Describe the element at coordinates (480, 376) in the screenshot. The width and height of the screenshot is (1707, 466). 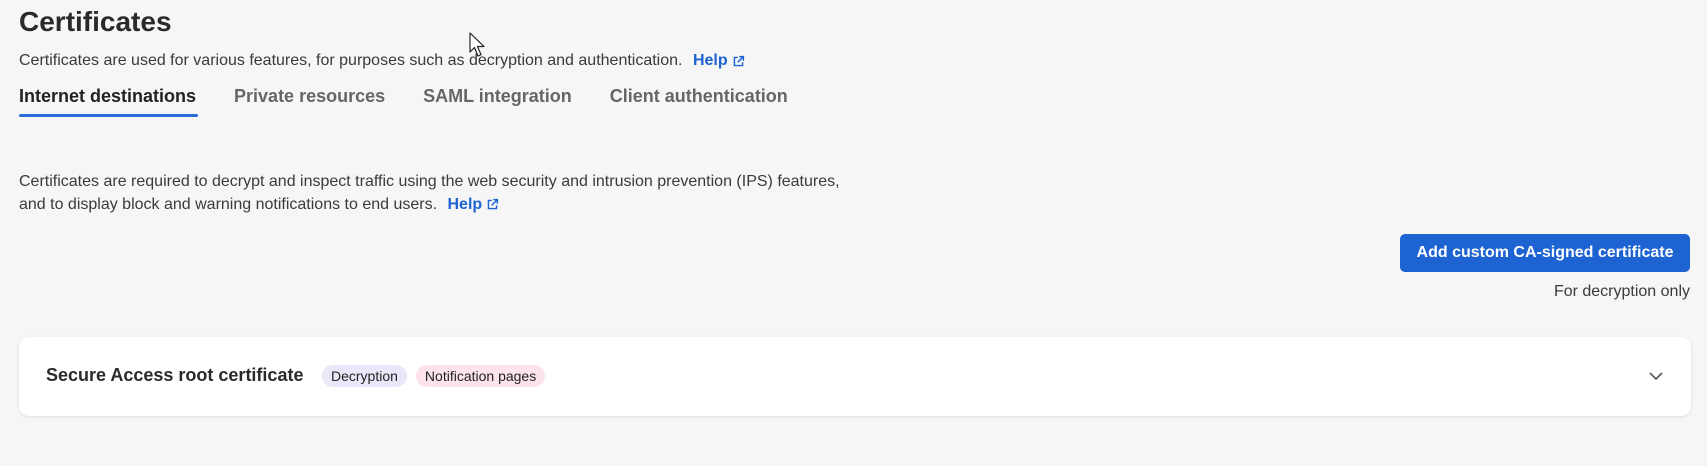
I see `badge-notification-pages: Notification pages` at that location.